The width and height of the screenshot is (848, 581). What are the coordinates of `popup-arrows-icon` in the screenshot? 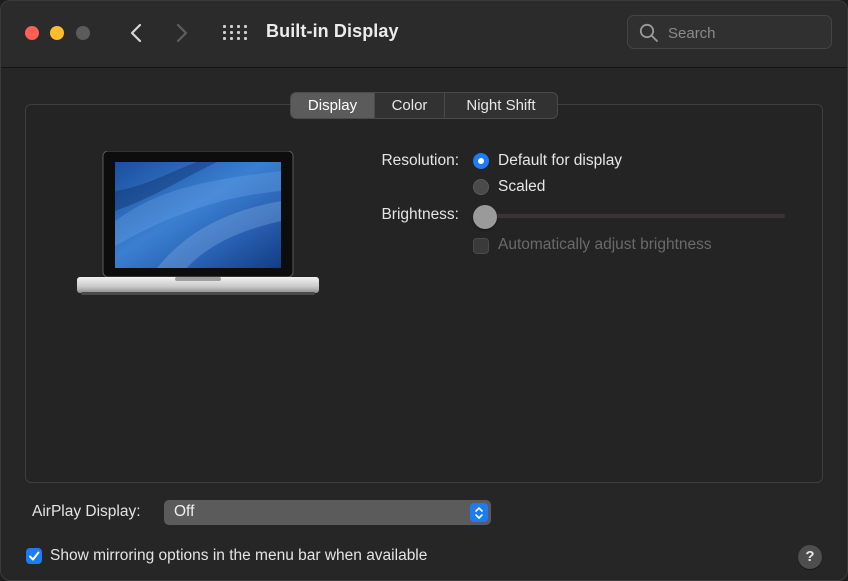 It's located at (479, 512).